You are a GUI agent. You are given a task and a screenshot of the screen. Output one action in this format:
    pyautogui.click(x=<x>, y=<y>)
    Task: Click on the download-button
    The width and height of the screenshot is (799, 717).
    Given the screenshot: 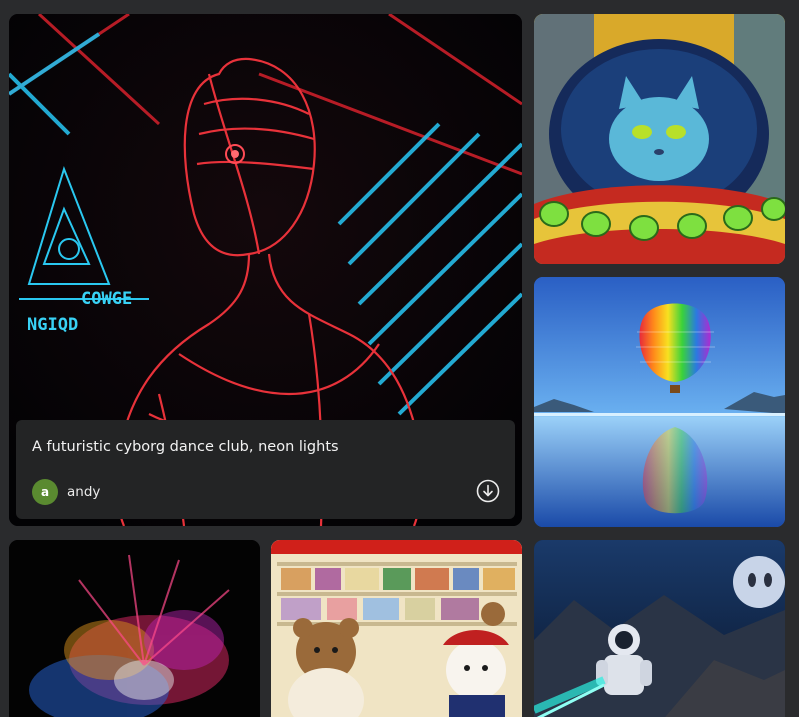 What is the action you would take?
    pyautogui.click(x=488, y=491)
    